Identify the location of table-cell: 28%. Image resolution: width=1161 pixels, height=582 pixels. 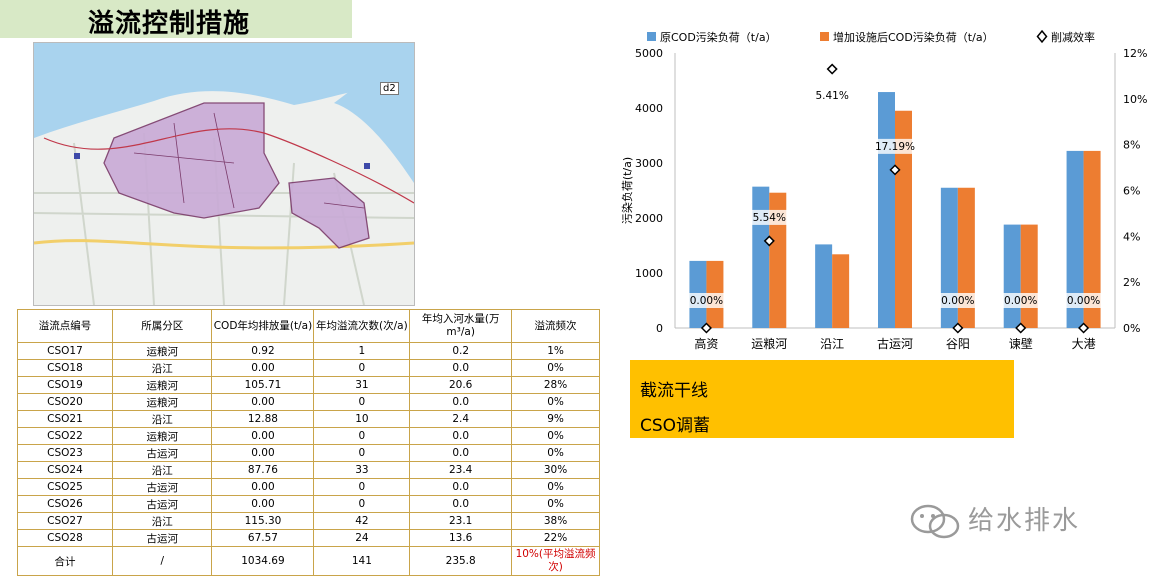
(555, 385).